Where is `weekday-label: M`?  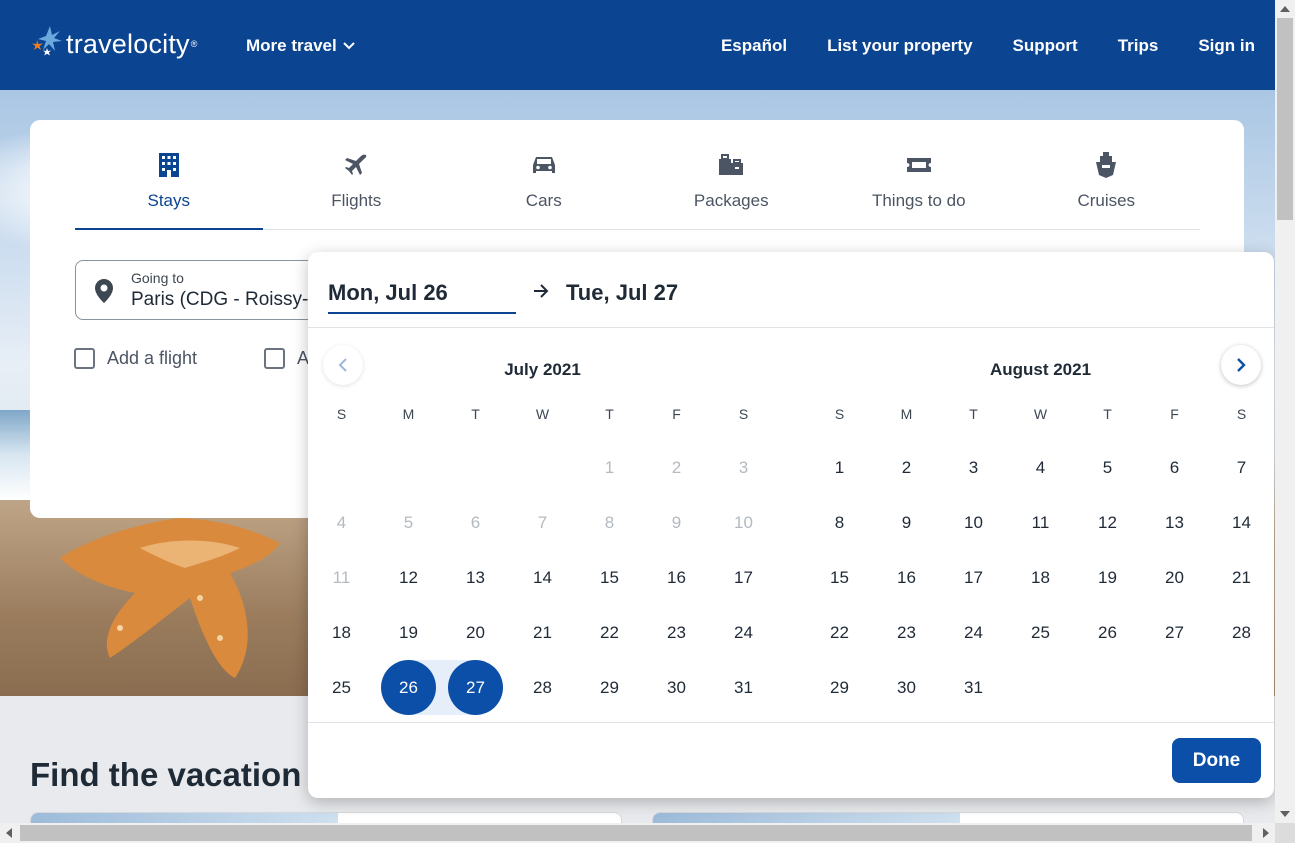 weekday-label: M is located at coordinates (408, 414).